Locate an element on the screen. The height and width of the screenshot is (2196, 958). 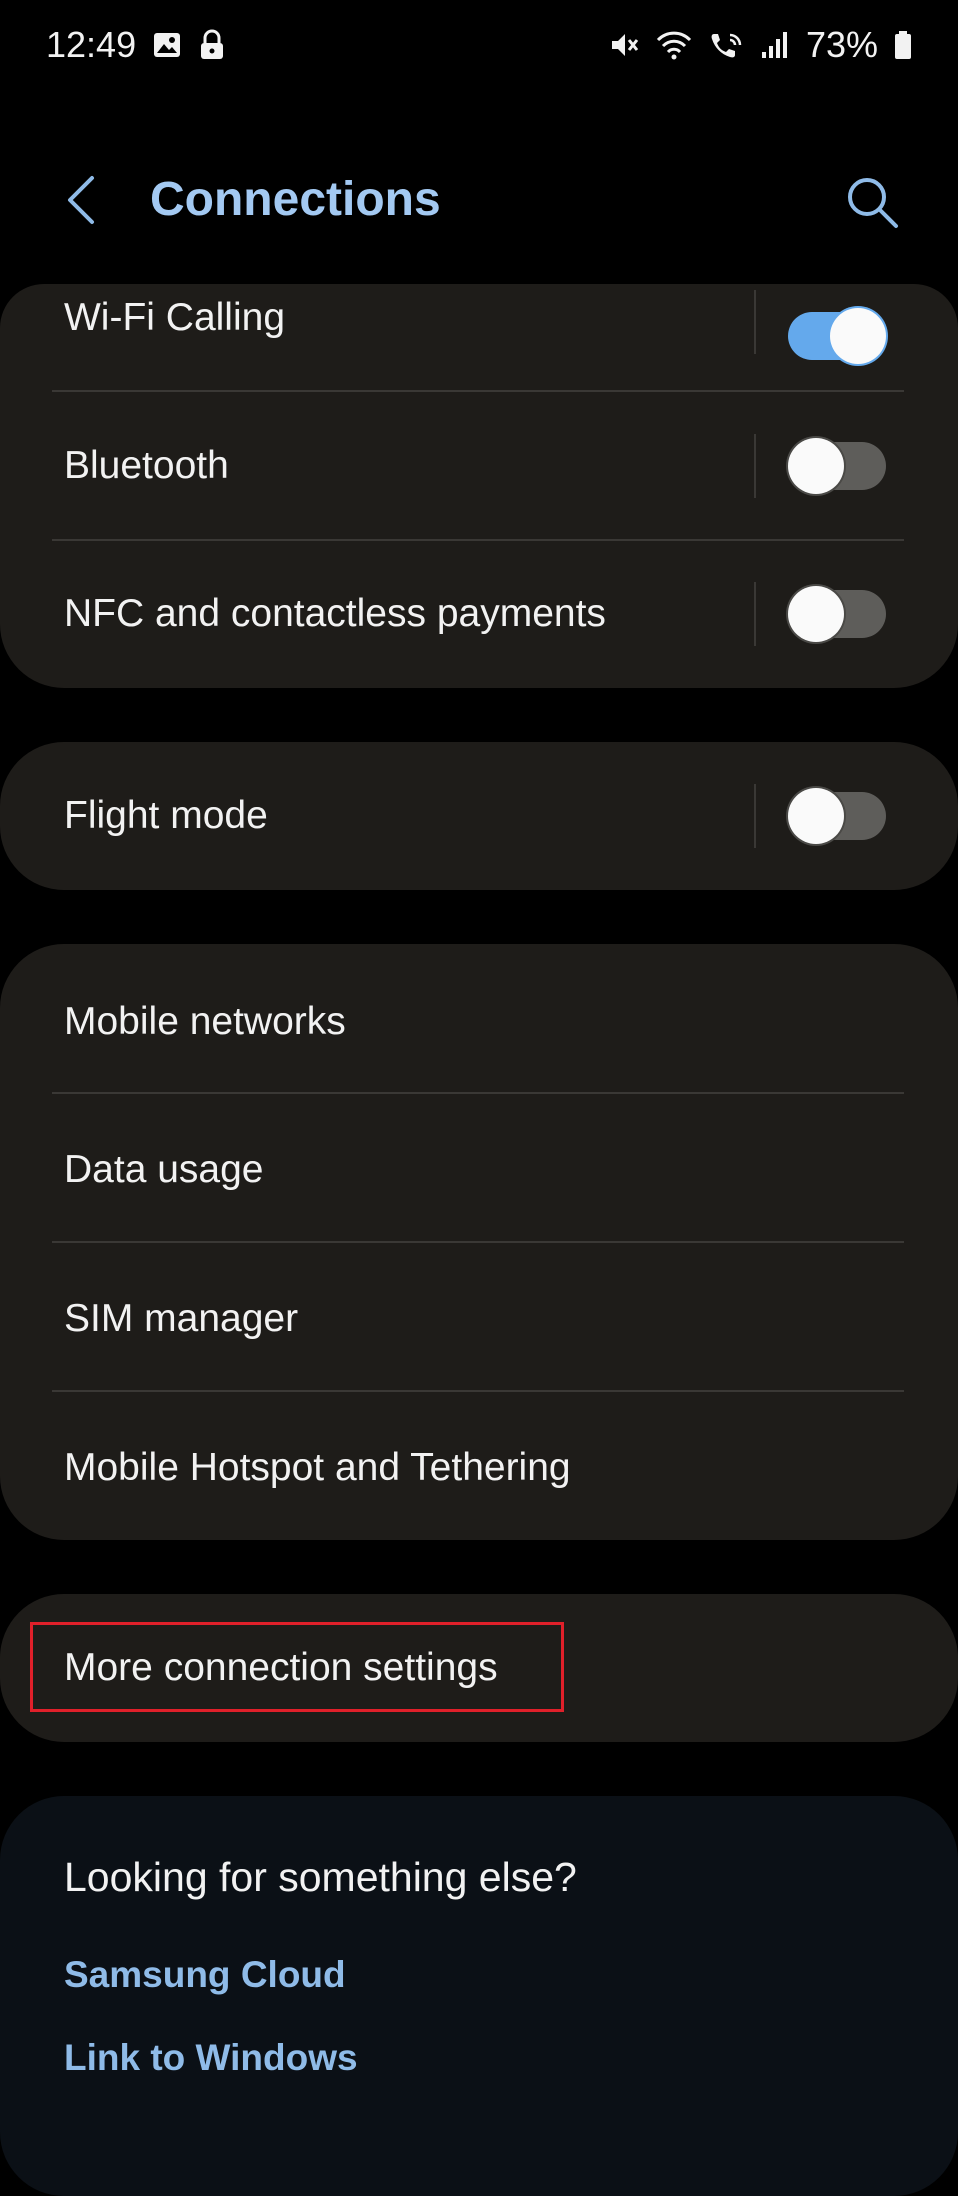
mute-icon is located at coordinates (624, 45).